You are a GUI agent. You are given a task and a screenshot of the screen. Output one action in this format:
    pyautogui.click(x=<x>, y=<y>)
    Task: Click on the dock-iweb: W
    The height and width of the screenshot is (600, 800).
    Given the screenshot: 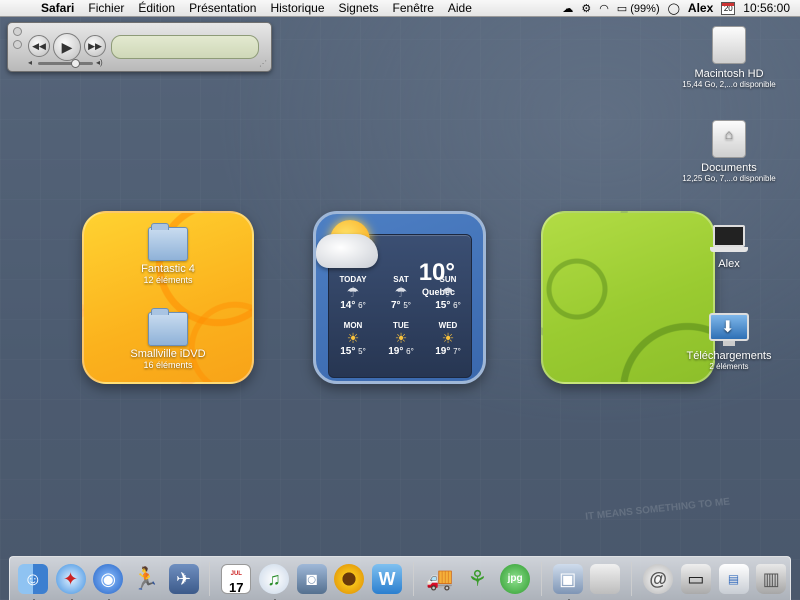 What is the action you would take?
    pyautogui.click(x=387, y=579)
    